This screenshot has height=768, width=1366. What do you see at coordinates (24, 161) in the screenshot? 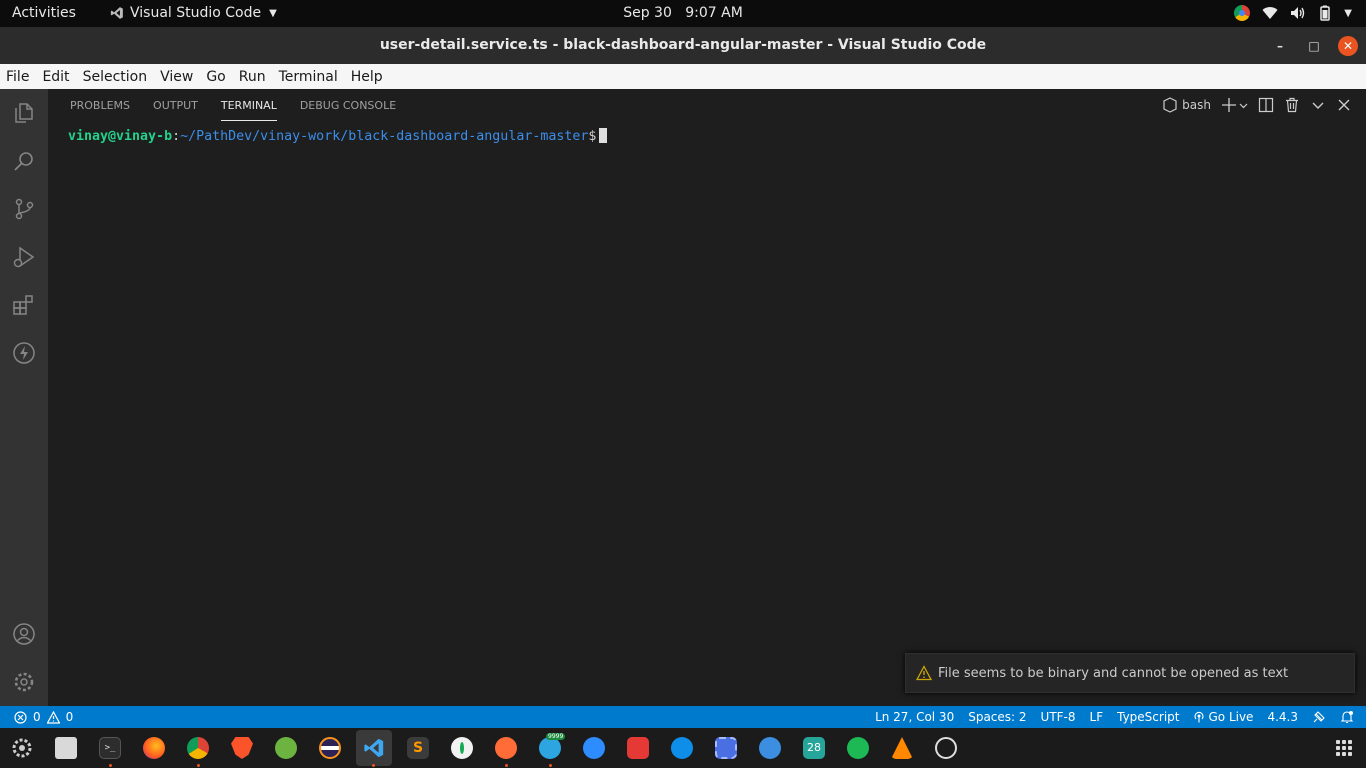
I see `search-icon` at bounding box center [24, 161].